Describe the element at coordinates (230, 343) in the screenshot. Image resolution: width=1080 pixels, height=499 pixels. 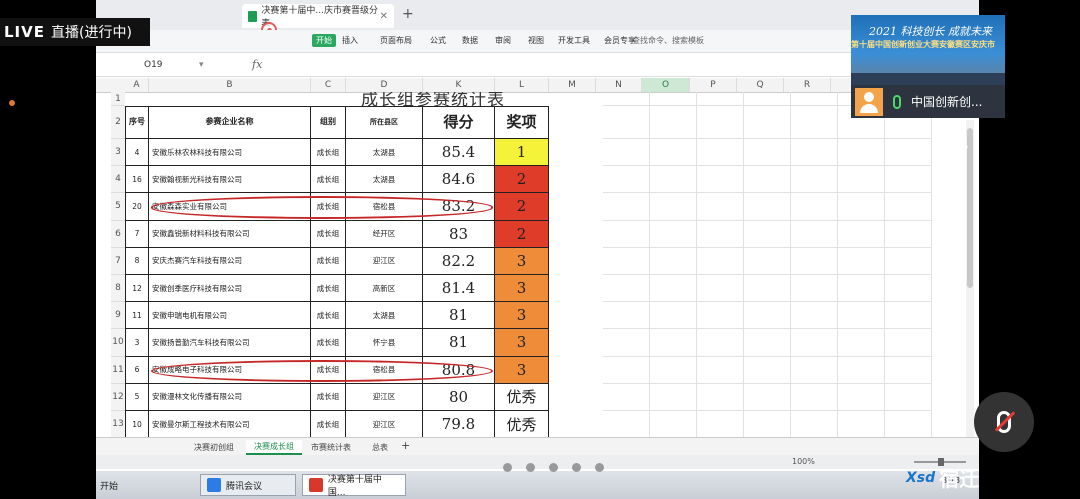
I see `table-cell-company: 安徽扬普勤汽车科技有限公司` at that location.